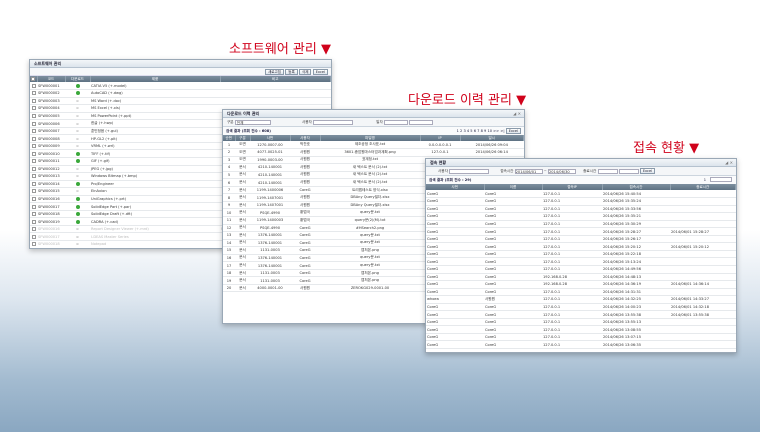 Image resolution: width=760 pixels, height=432 pixels. What do you see at coordinates (581, 329) in the screenshot?
I see `table-row: CoreG CoreG 127.0.0.1 2014/06/26 13:08:55` at bounding box center [581, 329].